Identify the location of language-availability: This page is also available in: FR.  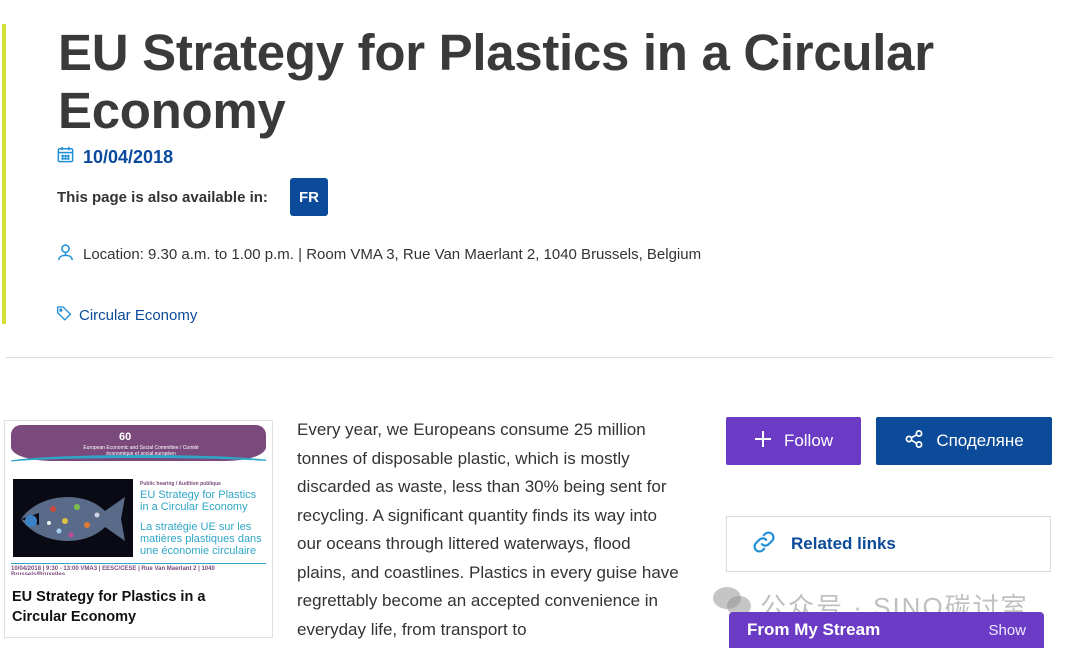
(192, 197).